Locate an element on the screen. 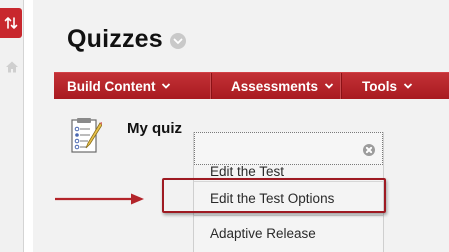  swap-arrows-button is located at coordinates (11, 23).